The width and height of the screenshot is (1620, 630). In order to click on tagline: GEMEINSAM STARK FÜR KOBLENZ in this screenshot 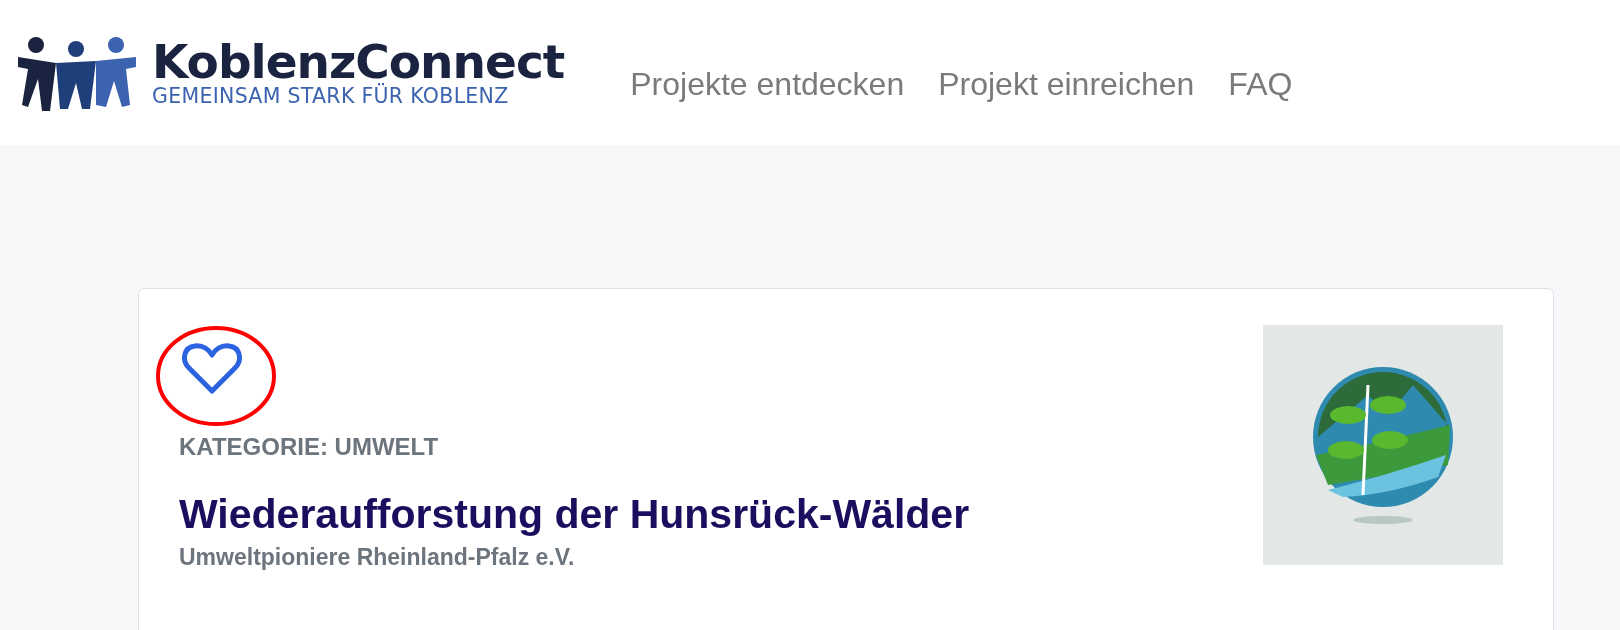, I will do `click(331, 96)`.